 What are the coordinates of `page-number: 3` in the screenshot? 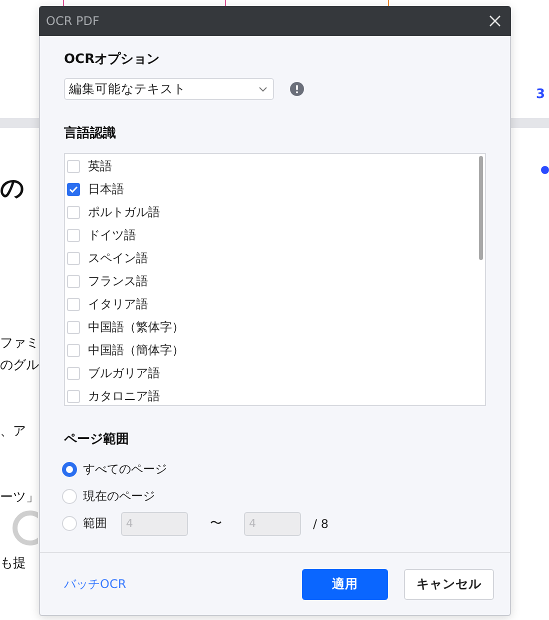 It's located at (540, 95).